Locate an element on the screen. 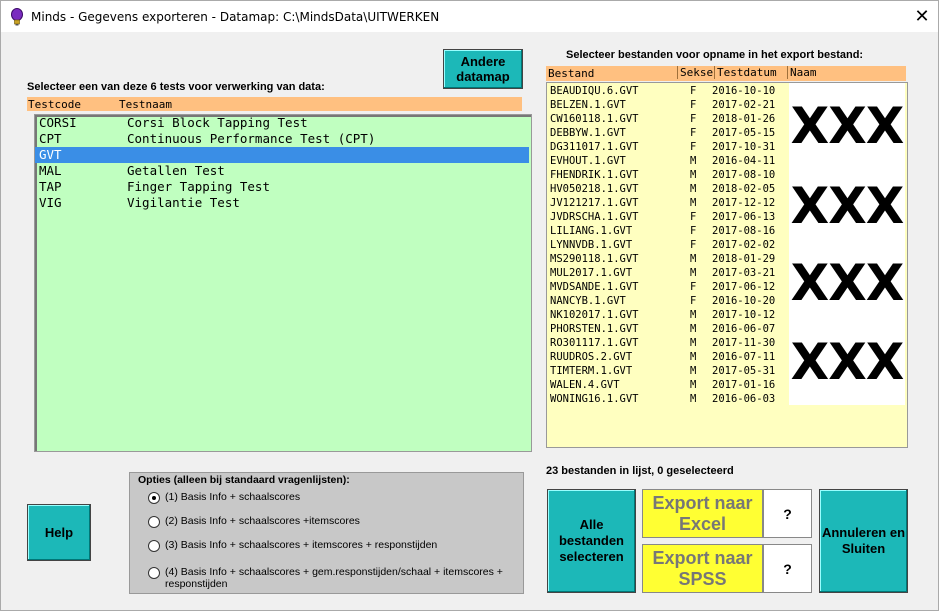  andere-datamap-button: Andere datamap is located at coordinates (483, 69).